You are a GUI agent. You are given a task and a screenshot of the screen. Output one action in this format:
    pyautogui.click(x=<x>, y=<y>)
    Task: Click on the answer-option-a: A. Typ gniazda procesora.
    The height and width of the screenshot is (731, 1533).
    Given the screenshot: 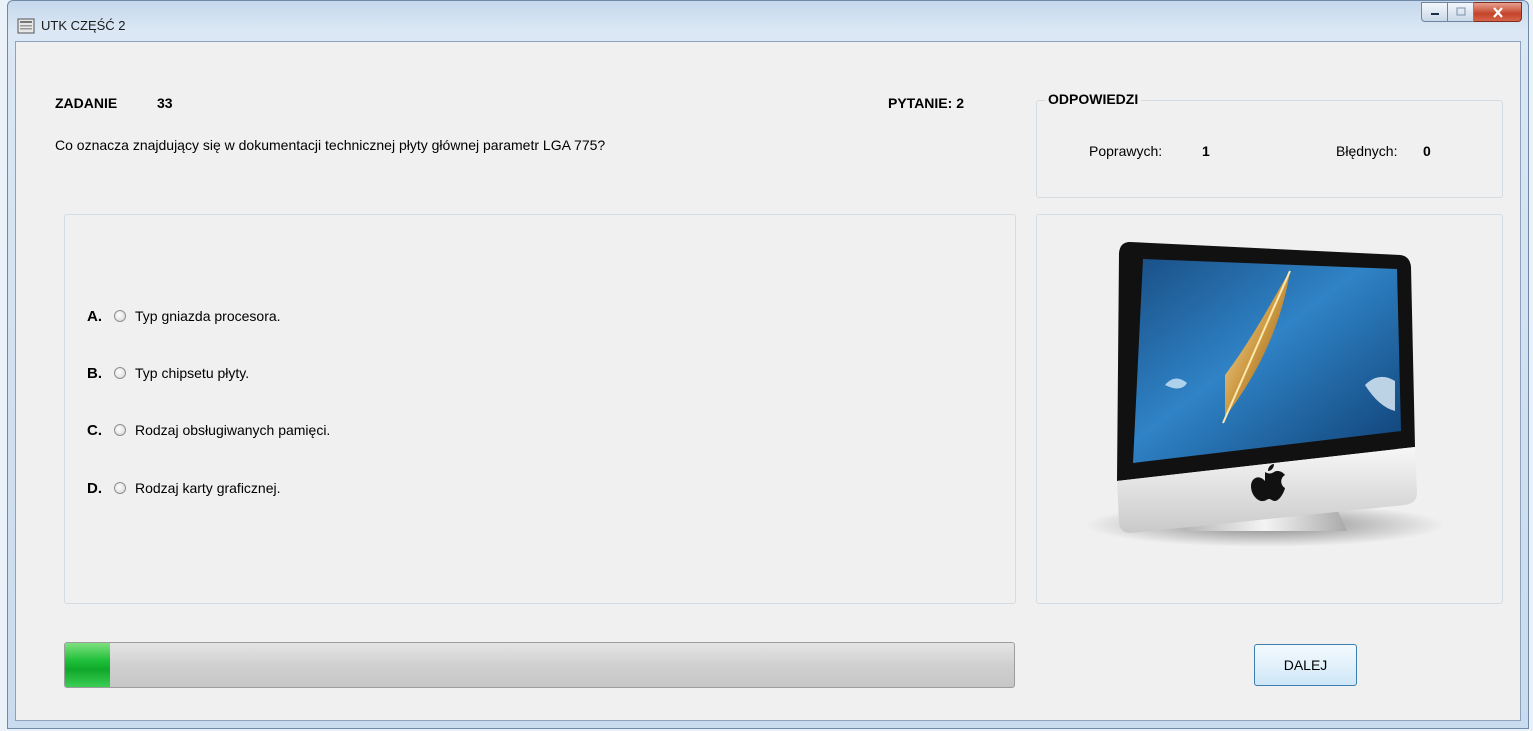 What is the action you would take?
    pyautogui.click(x=184, y=316)
    